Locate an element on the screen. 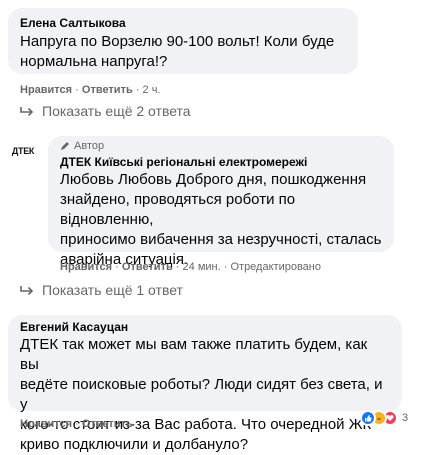 Image resolution: width=436 pixels, height=455 pixels. author-badge: Автор is located at coordinates (221, 146).